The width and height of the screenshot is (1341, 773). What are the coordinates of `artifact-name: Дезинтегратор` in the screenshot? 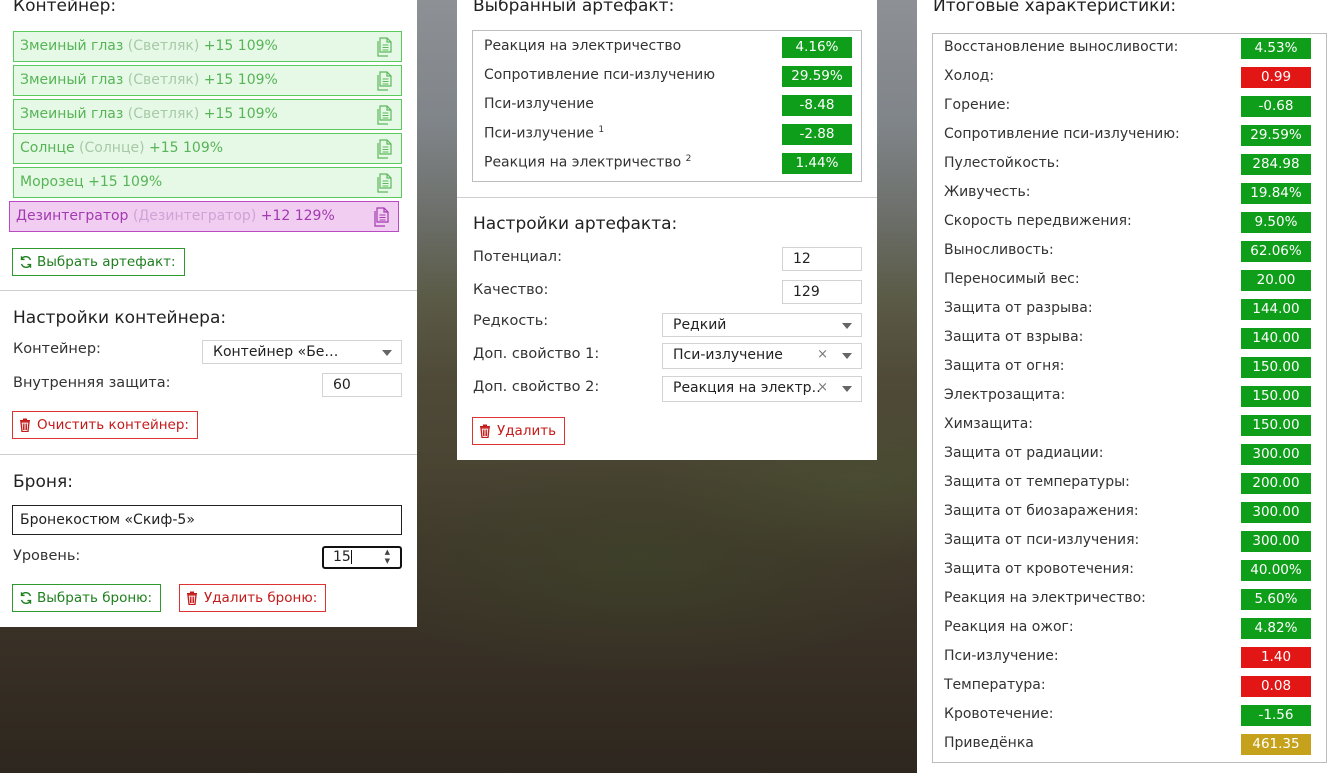 It's located at (72, 216).